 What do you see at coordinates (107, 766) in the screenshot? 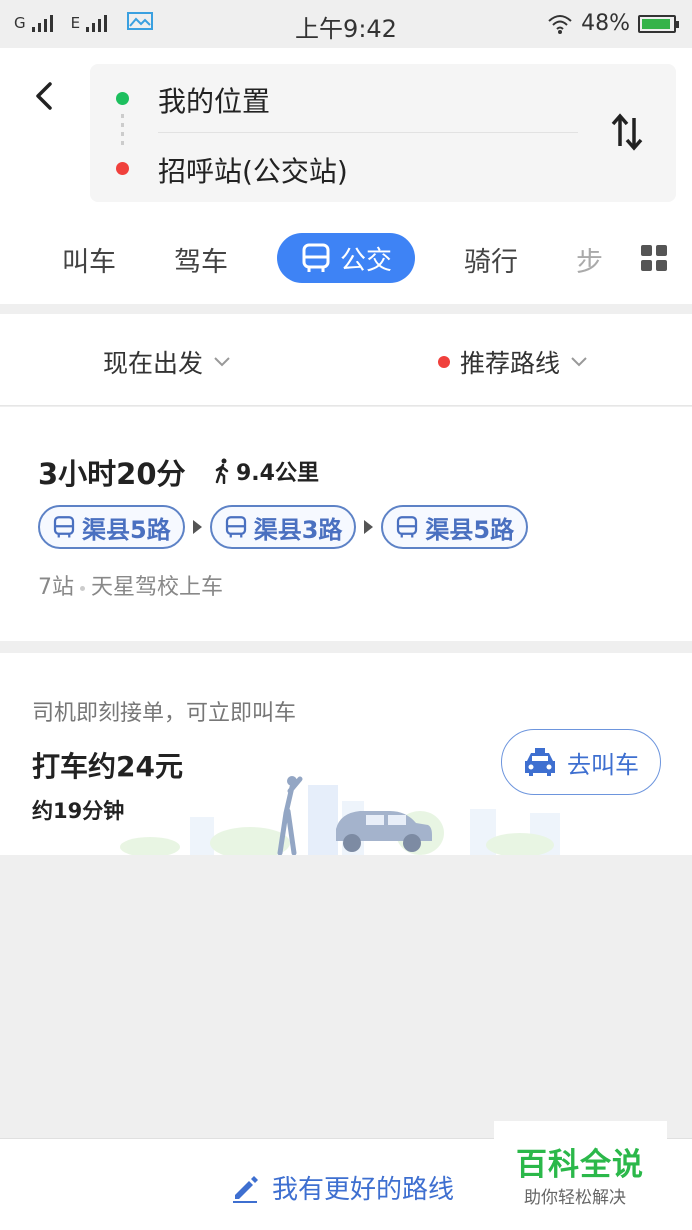
I see `taxi-price: 打车约24元` at bounding box center [107, 766].